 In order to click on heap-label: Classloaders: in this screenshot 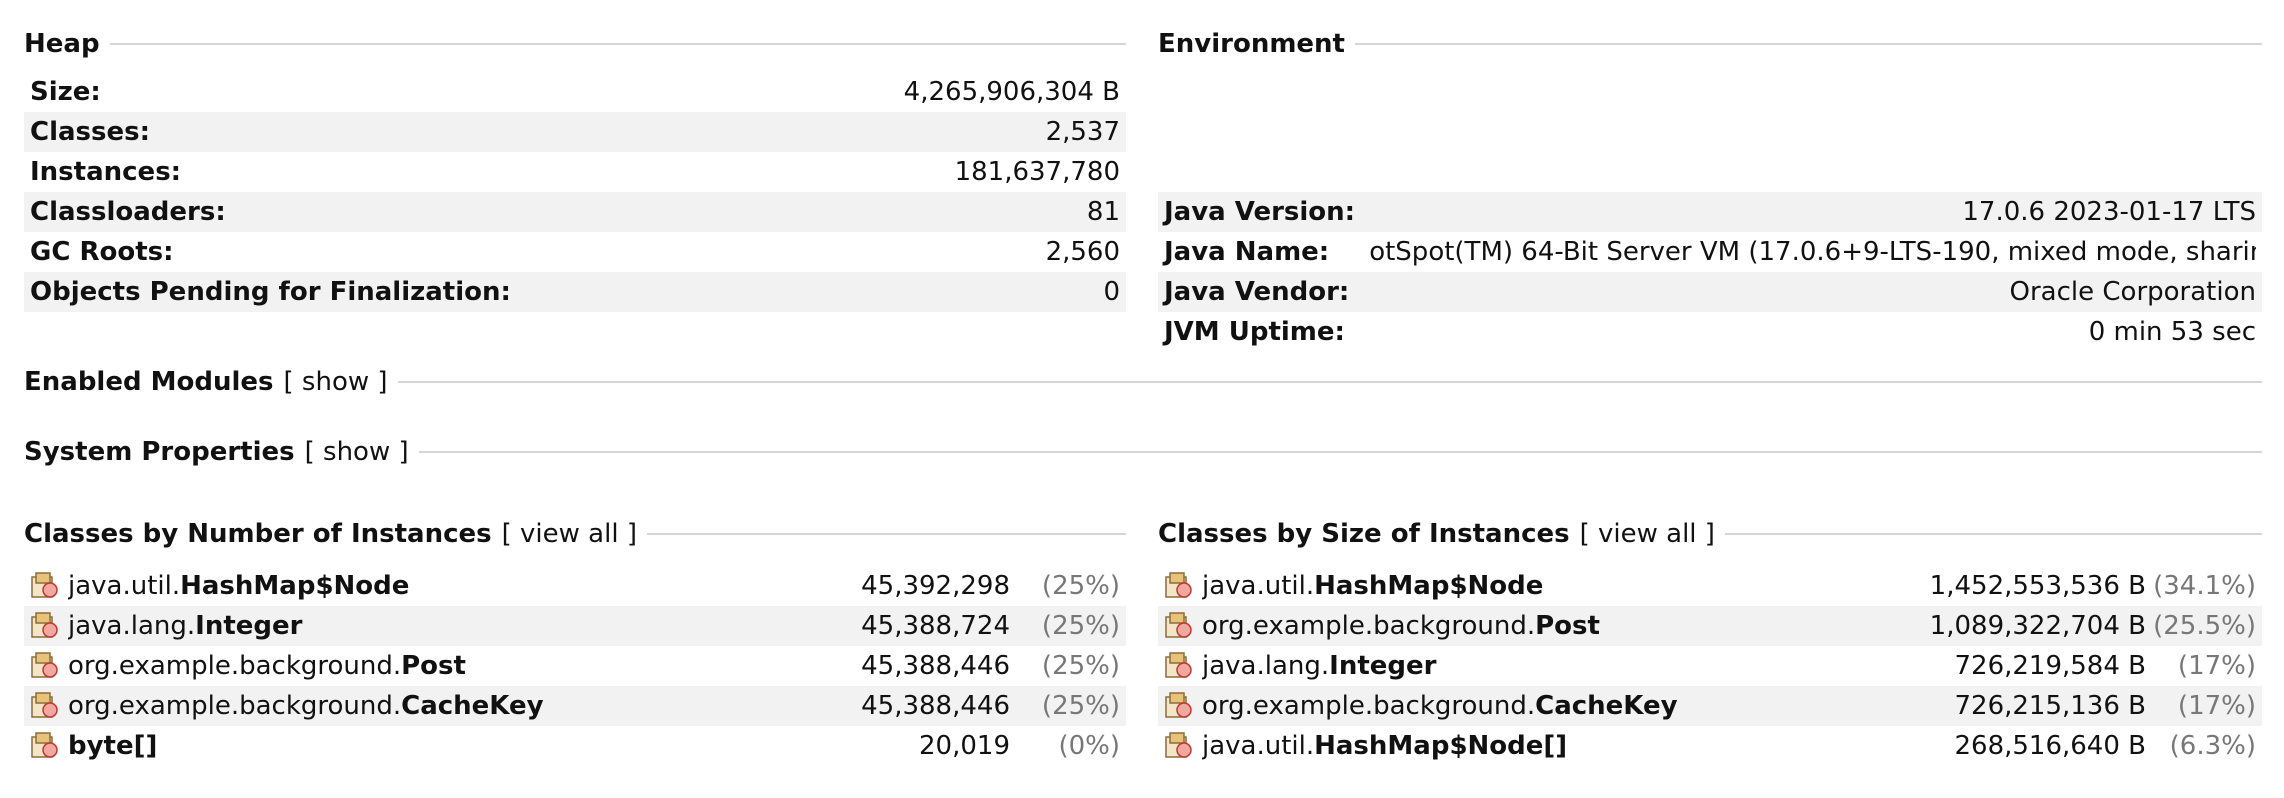, I will do `click(128, 212)`.